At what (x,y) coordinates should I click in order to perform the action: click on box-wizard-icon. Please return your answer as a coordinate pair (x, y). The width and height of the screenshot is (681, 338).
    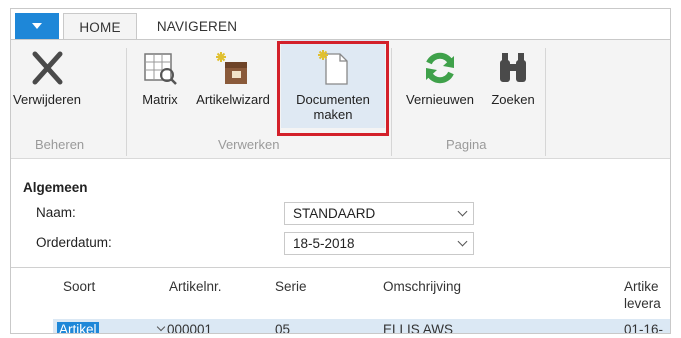
    Looking at the image, I should click on (233, 68).